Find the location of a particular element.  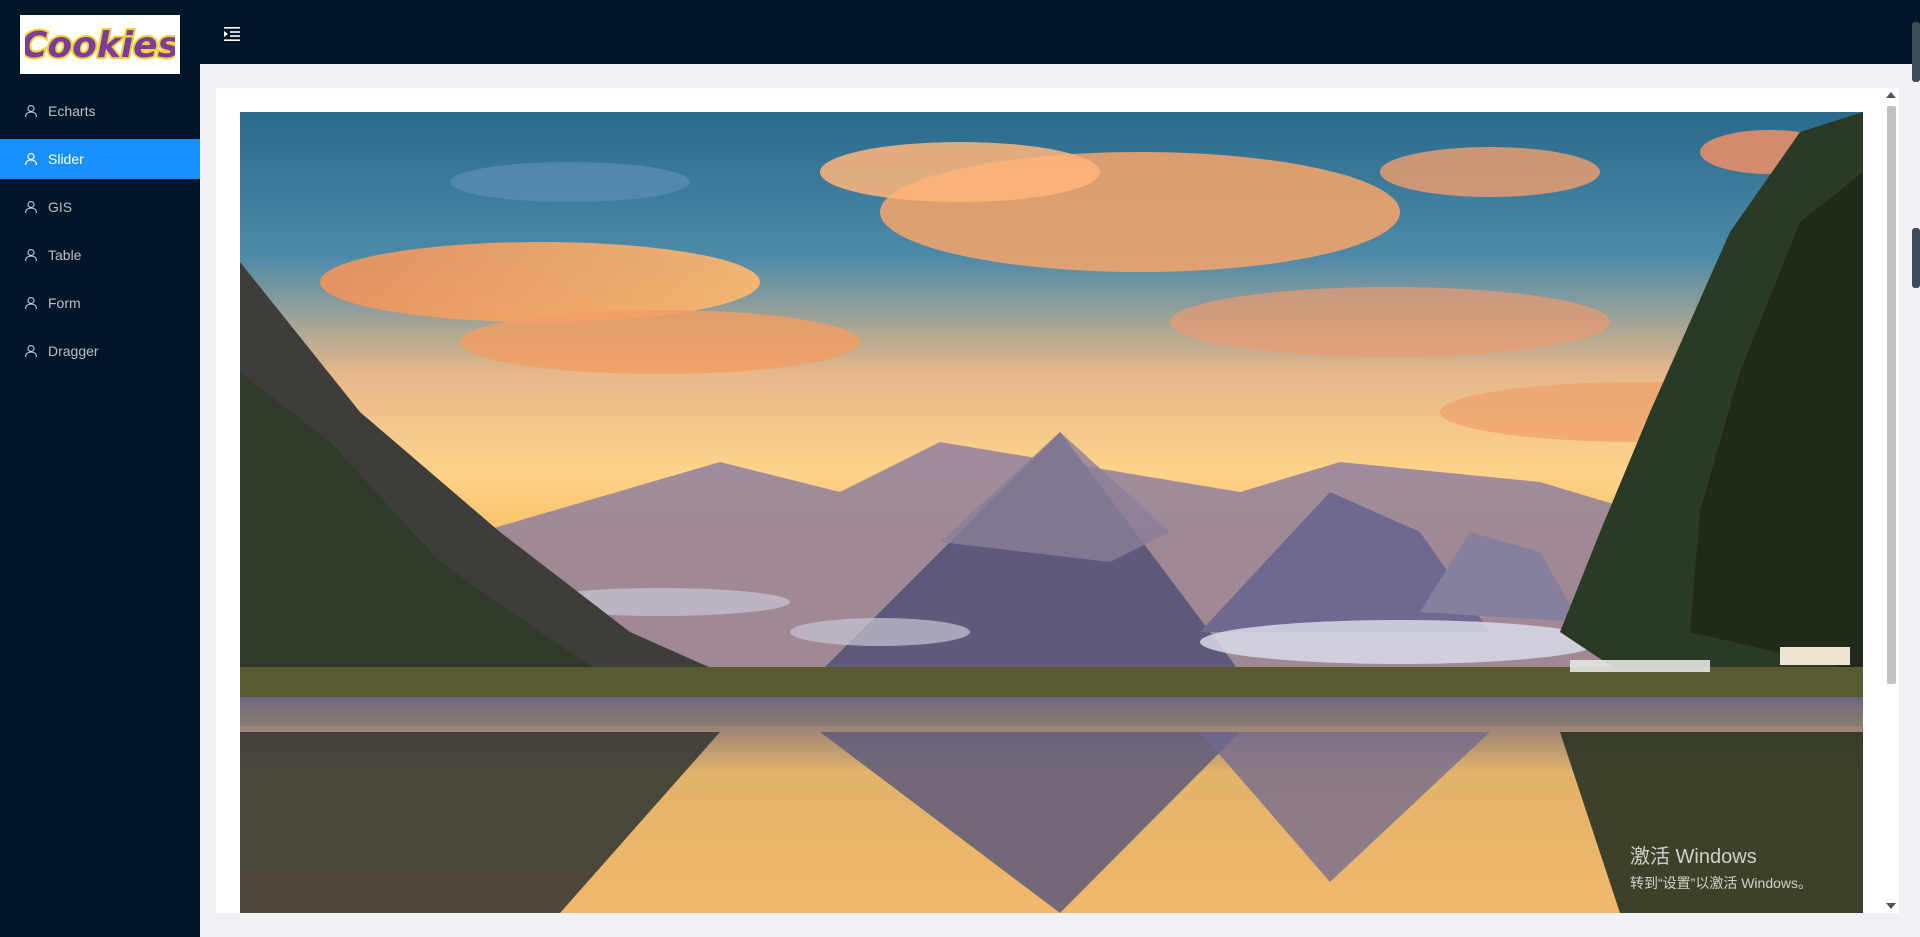

sidebar-item-label: Dragger is located at coordinates (73, 351).